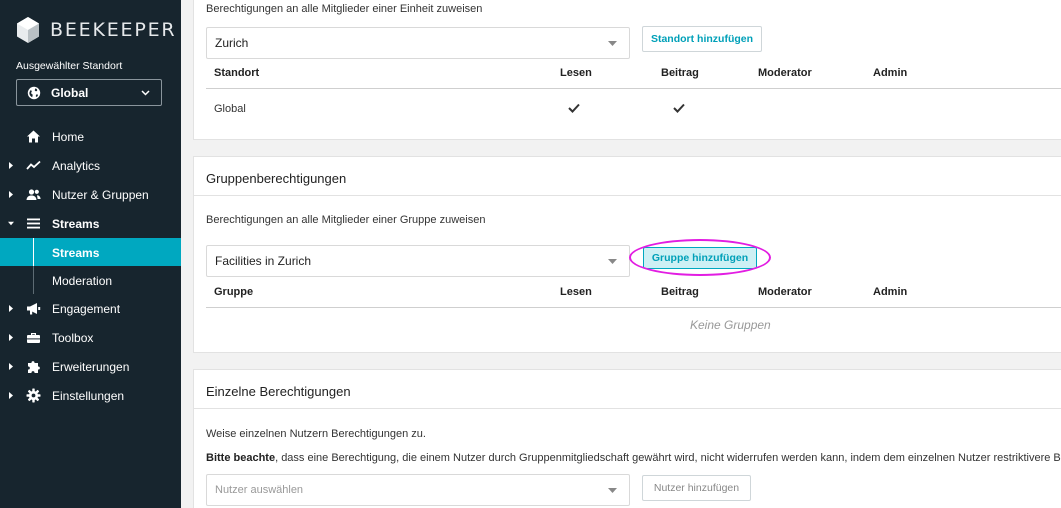  What do you see at coordinates (145, 93) in the screenshot?
I see `chevron-down-icon` at bounding box center [145, 93].